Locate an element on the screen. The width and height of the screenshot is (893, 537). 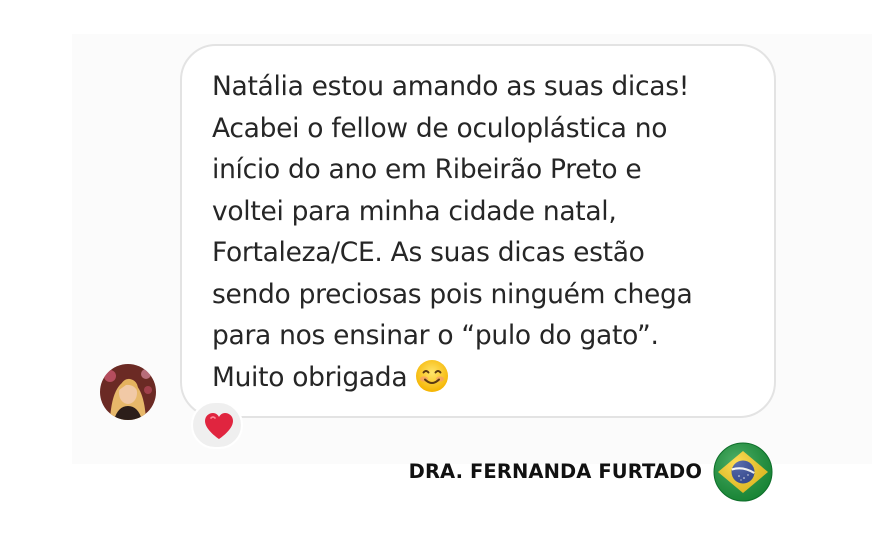
reaction-badge is located at coordinates (217, 425).